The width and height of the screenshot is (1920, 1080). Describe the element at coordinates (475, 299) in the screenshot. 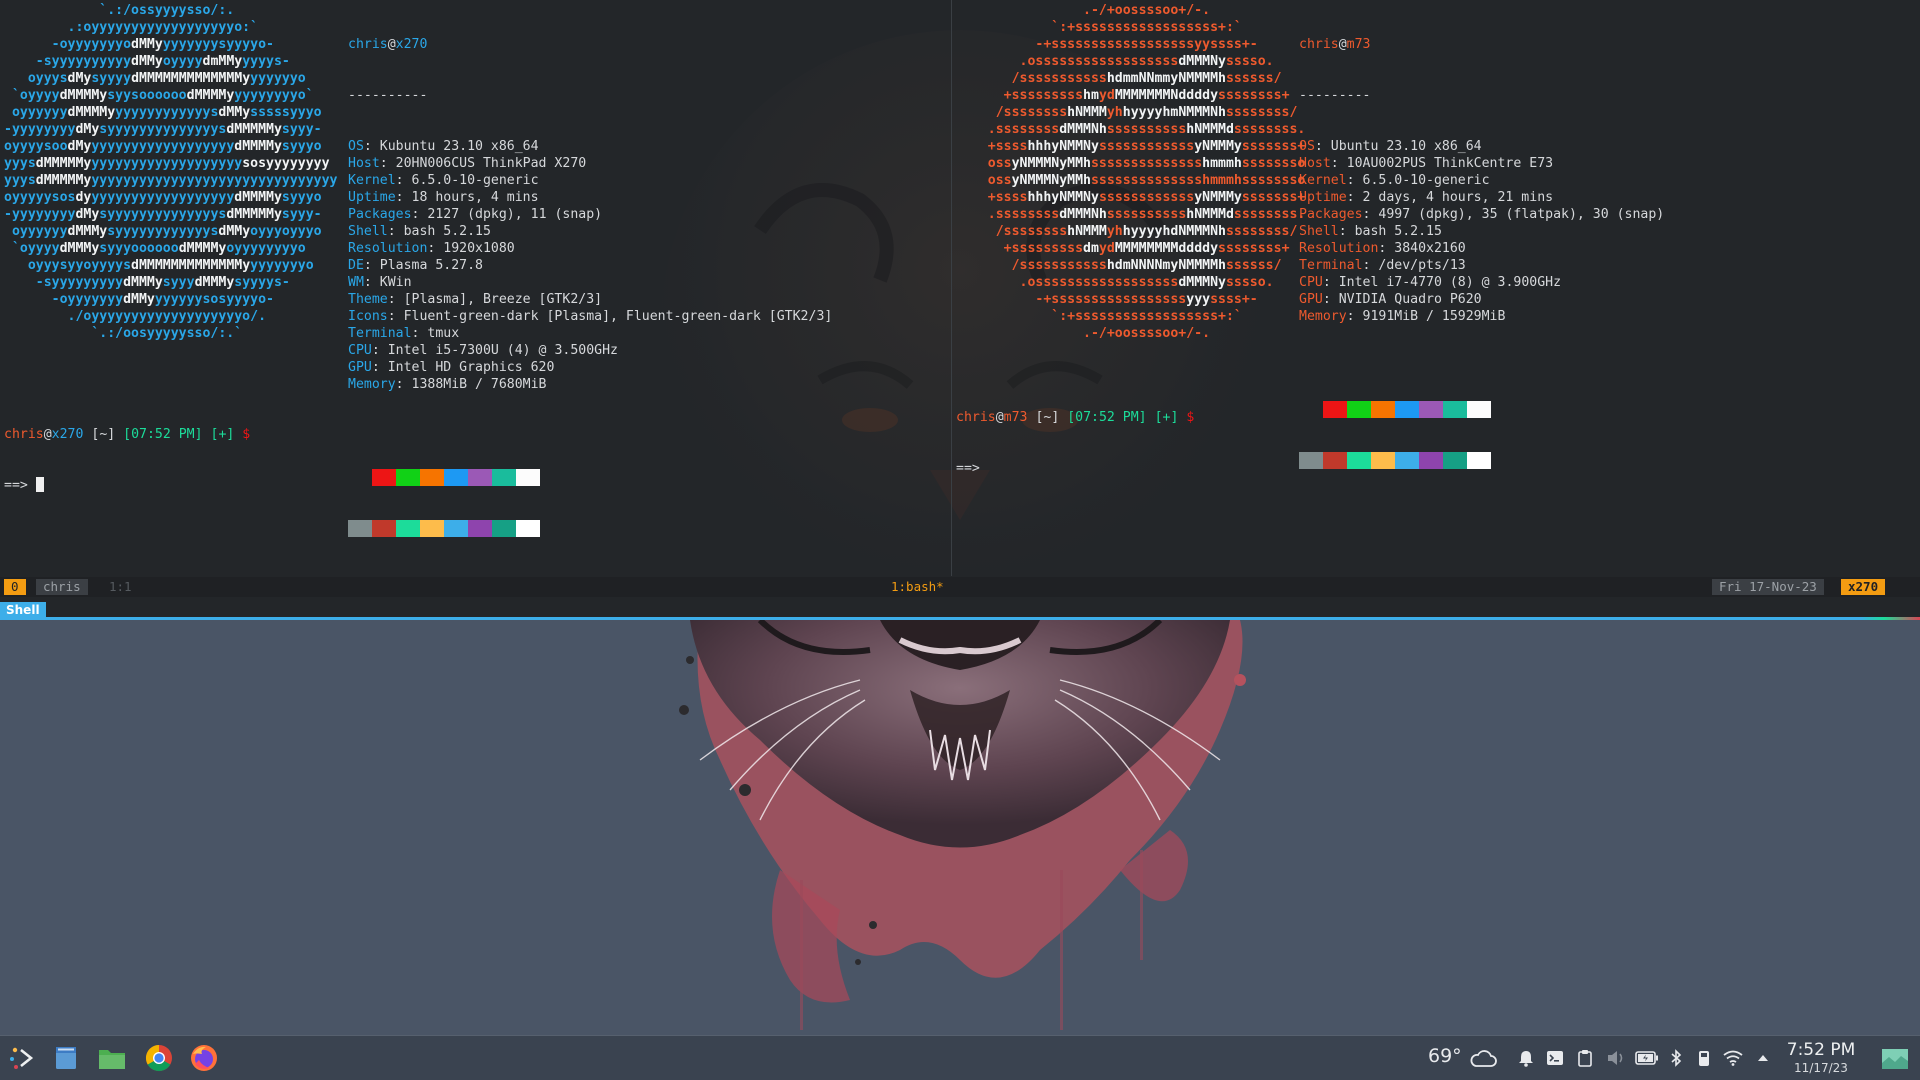

I see `neofetch-row-theme: Theme: [Plasma], Breeze [GTK2/3]` at that location.